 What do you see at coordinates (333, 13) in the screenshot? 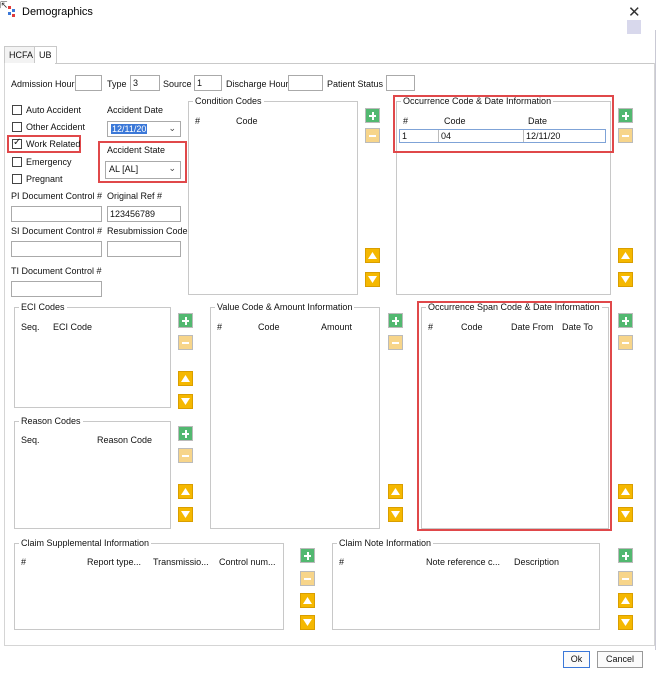
I see `title-bar` at bounding box center [333, 13].